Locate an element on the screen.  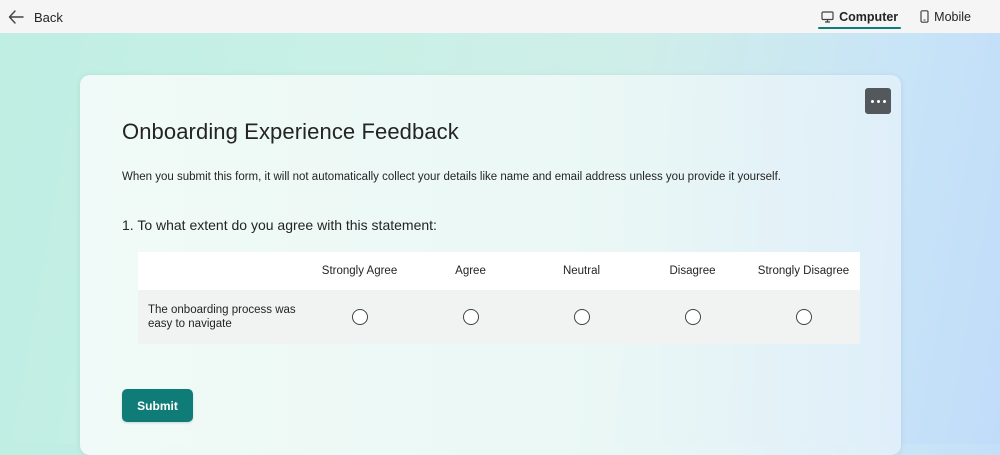
tab-computer: Computer is located at coordinates (860, 16).